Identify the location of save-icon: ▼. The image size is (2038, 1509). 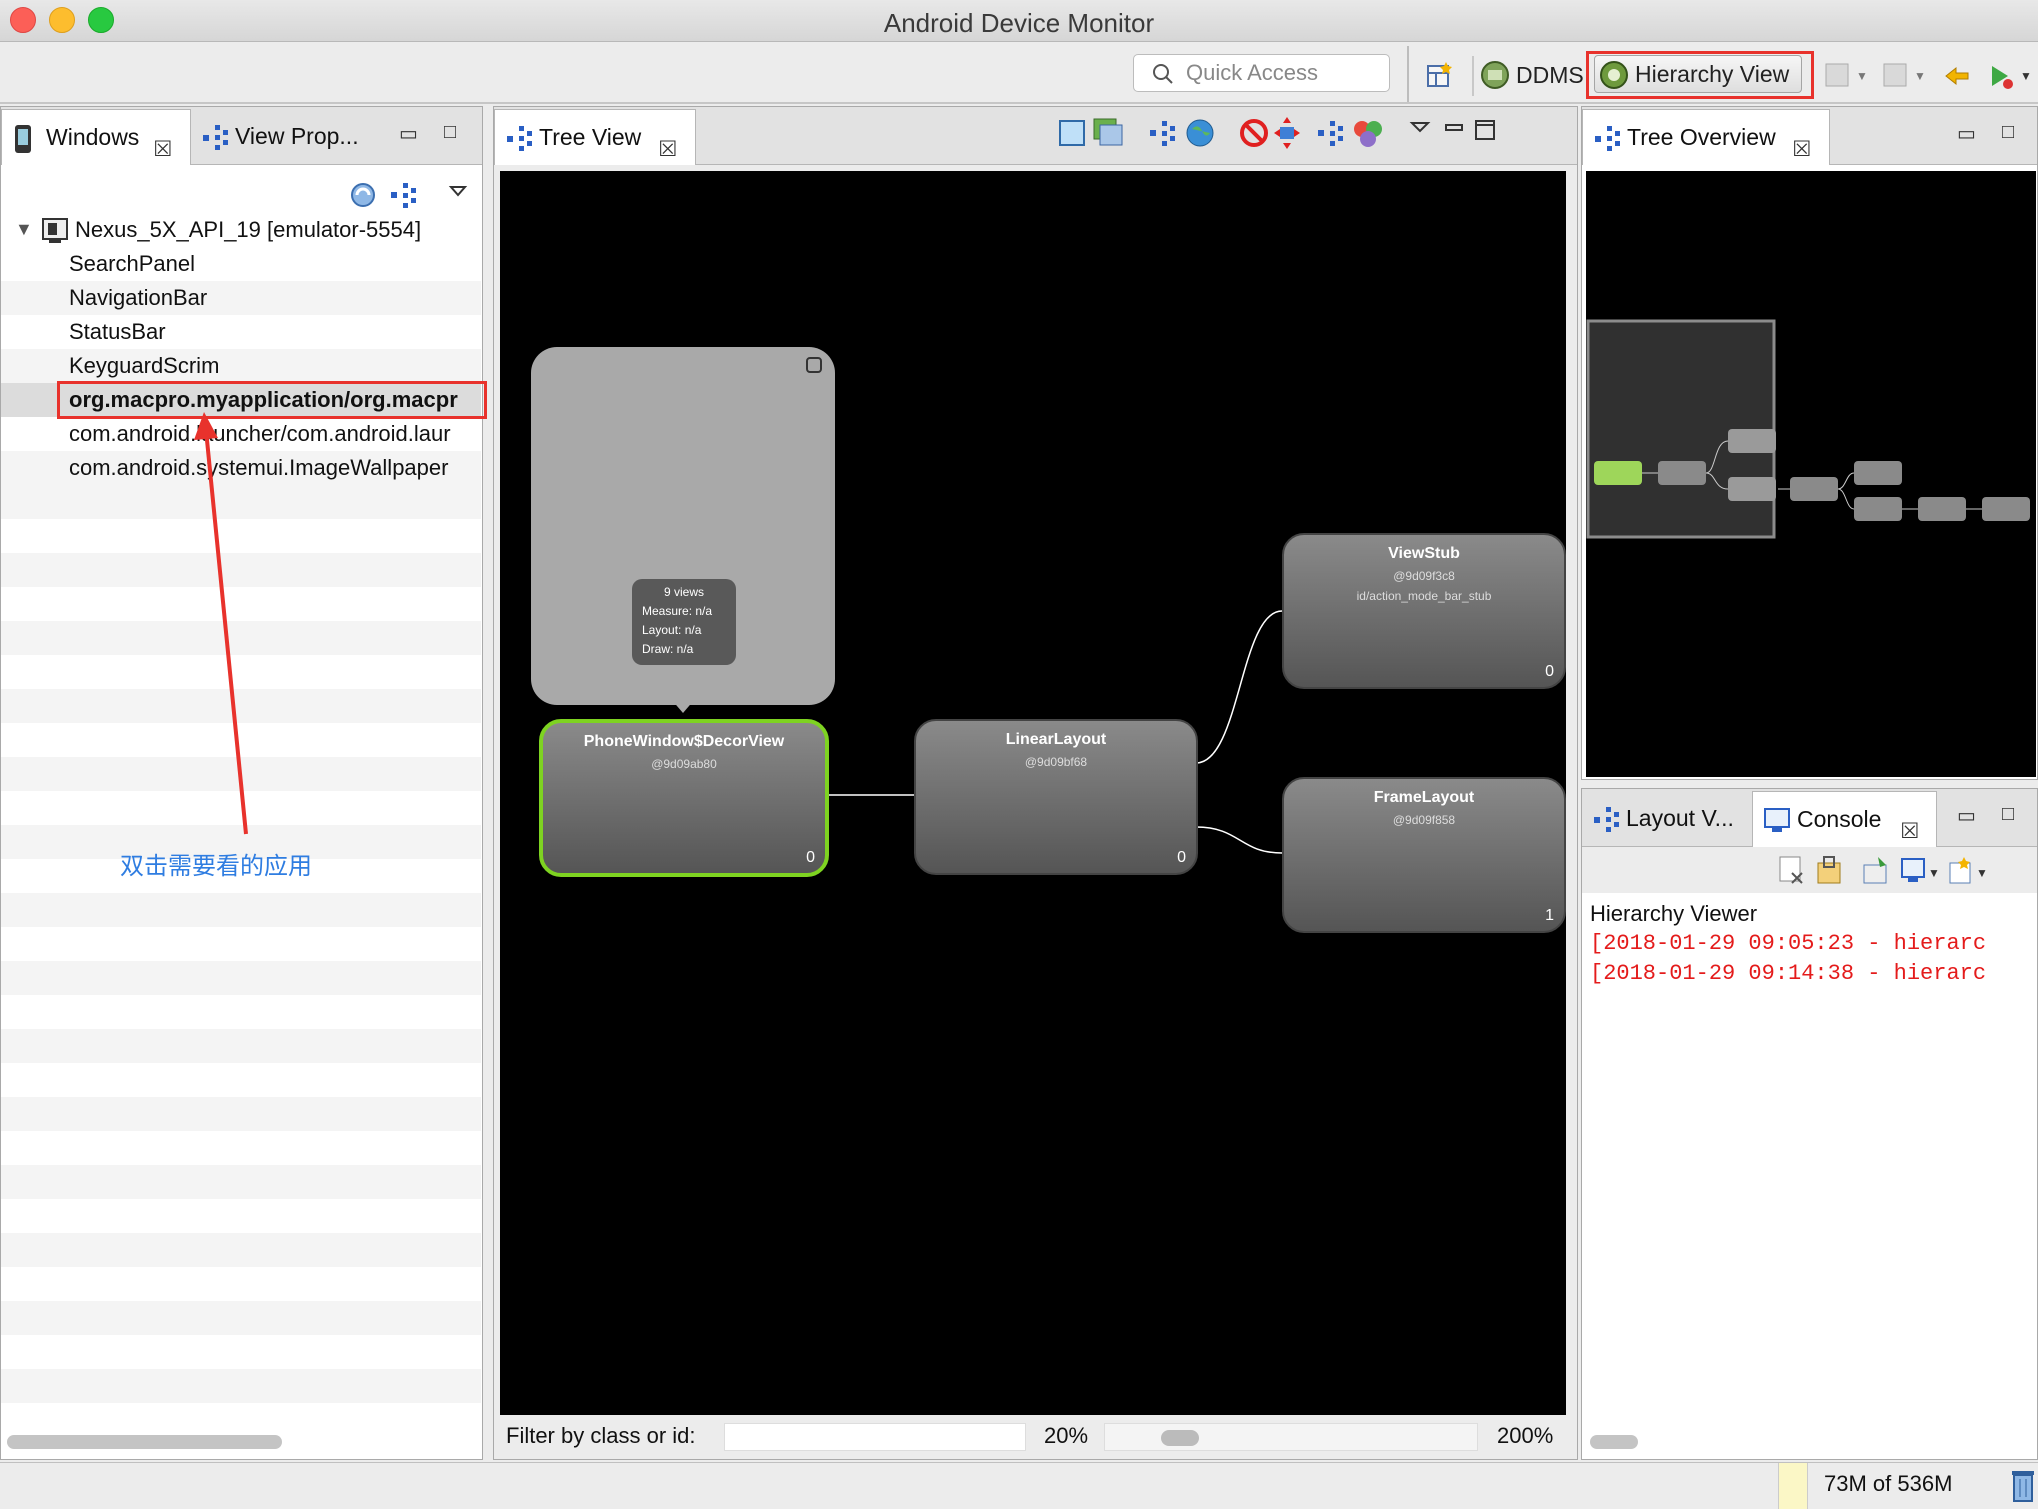
(1904, 75).